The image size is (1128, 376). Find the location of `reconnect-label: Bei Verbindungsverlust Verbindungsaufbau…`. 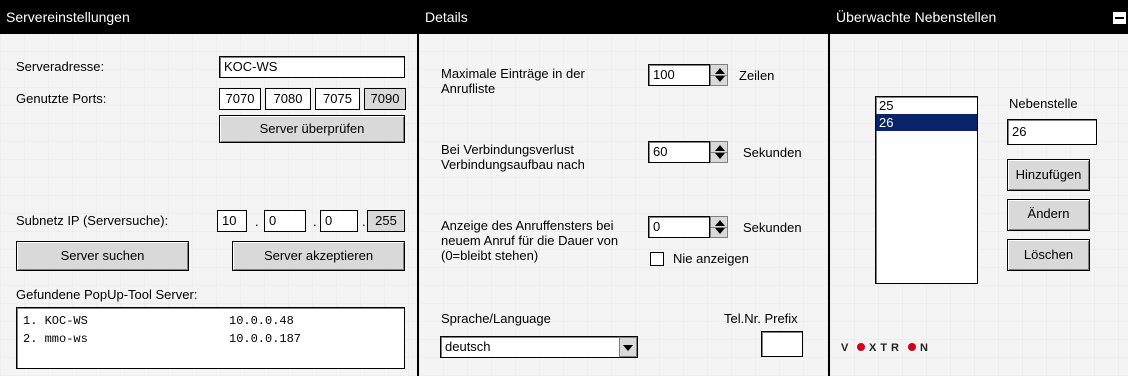

reconnect-label: Bei Verbindungsverlust Verbindungsaufbau… is located at coordinates (513, 157).